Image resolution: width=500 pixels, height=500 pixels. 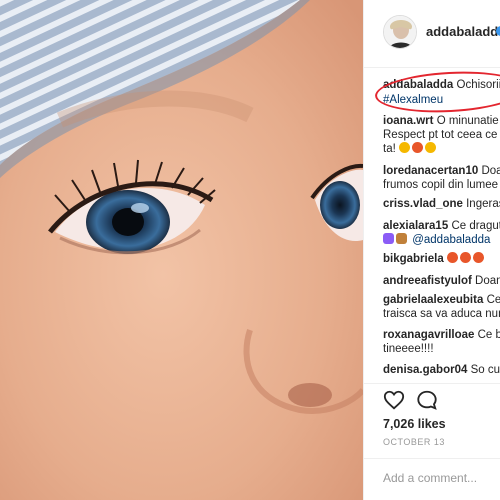 I want to click on comment-text: O minunatie, so click(x=467, y=121).